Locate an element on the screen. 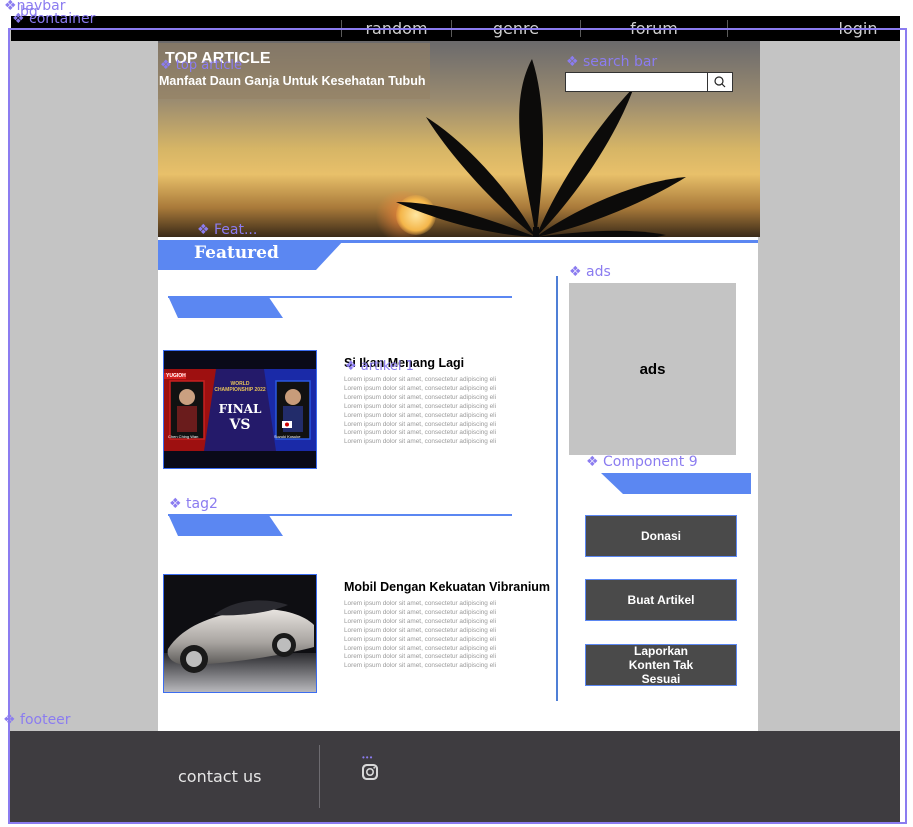  frame-label-search-bar: ❖ search bar is located at coordinates (611, 62).